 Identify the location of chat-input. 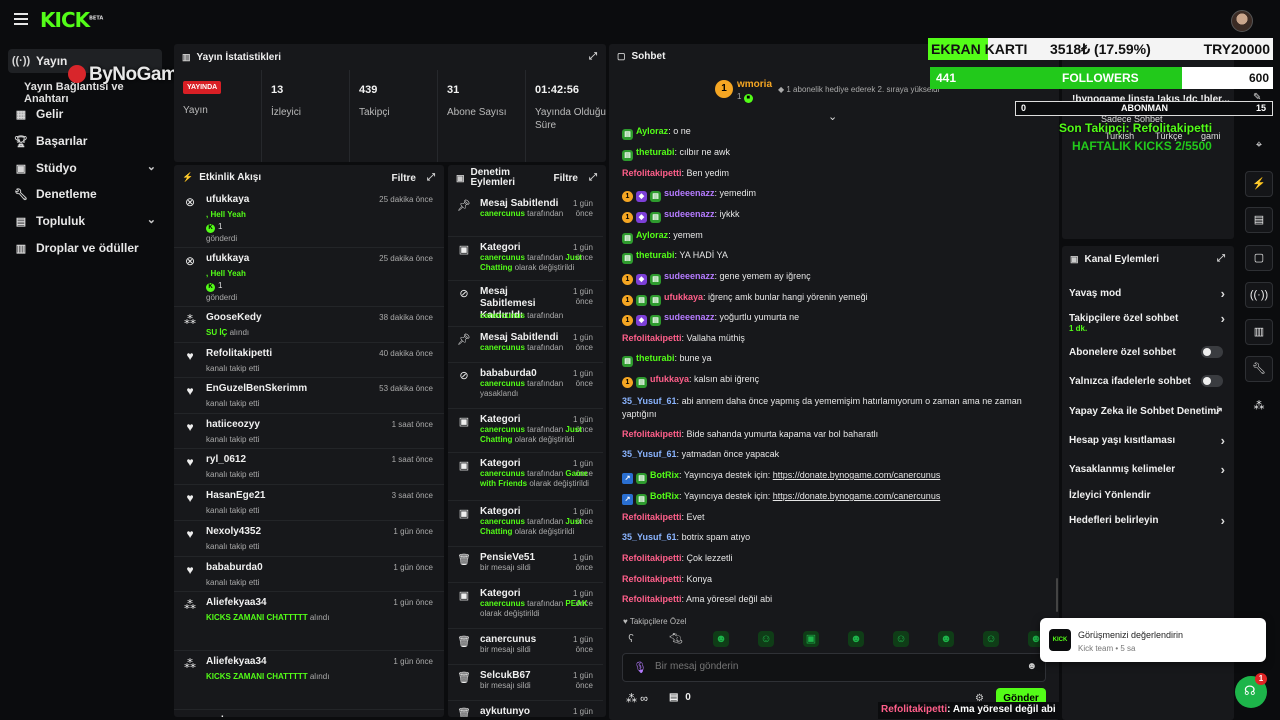
(825, 666).